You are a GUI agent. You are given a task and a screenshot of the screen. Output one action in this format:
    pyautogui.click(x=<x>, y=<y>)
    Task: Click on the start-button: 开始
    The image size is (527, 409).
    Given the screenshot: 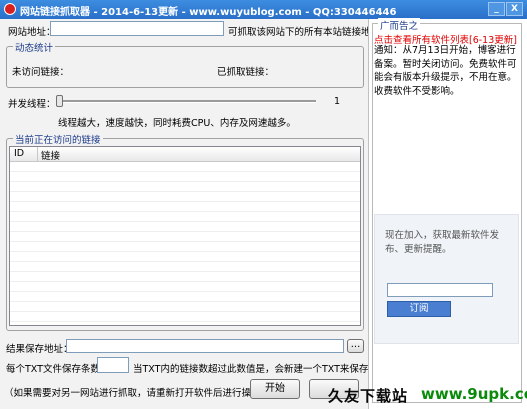 What is the action you would take?
    pyautogui.click(x=275, y=389)
    